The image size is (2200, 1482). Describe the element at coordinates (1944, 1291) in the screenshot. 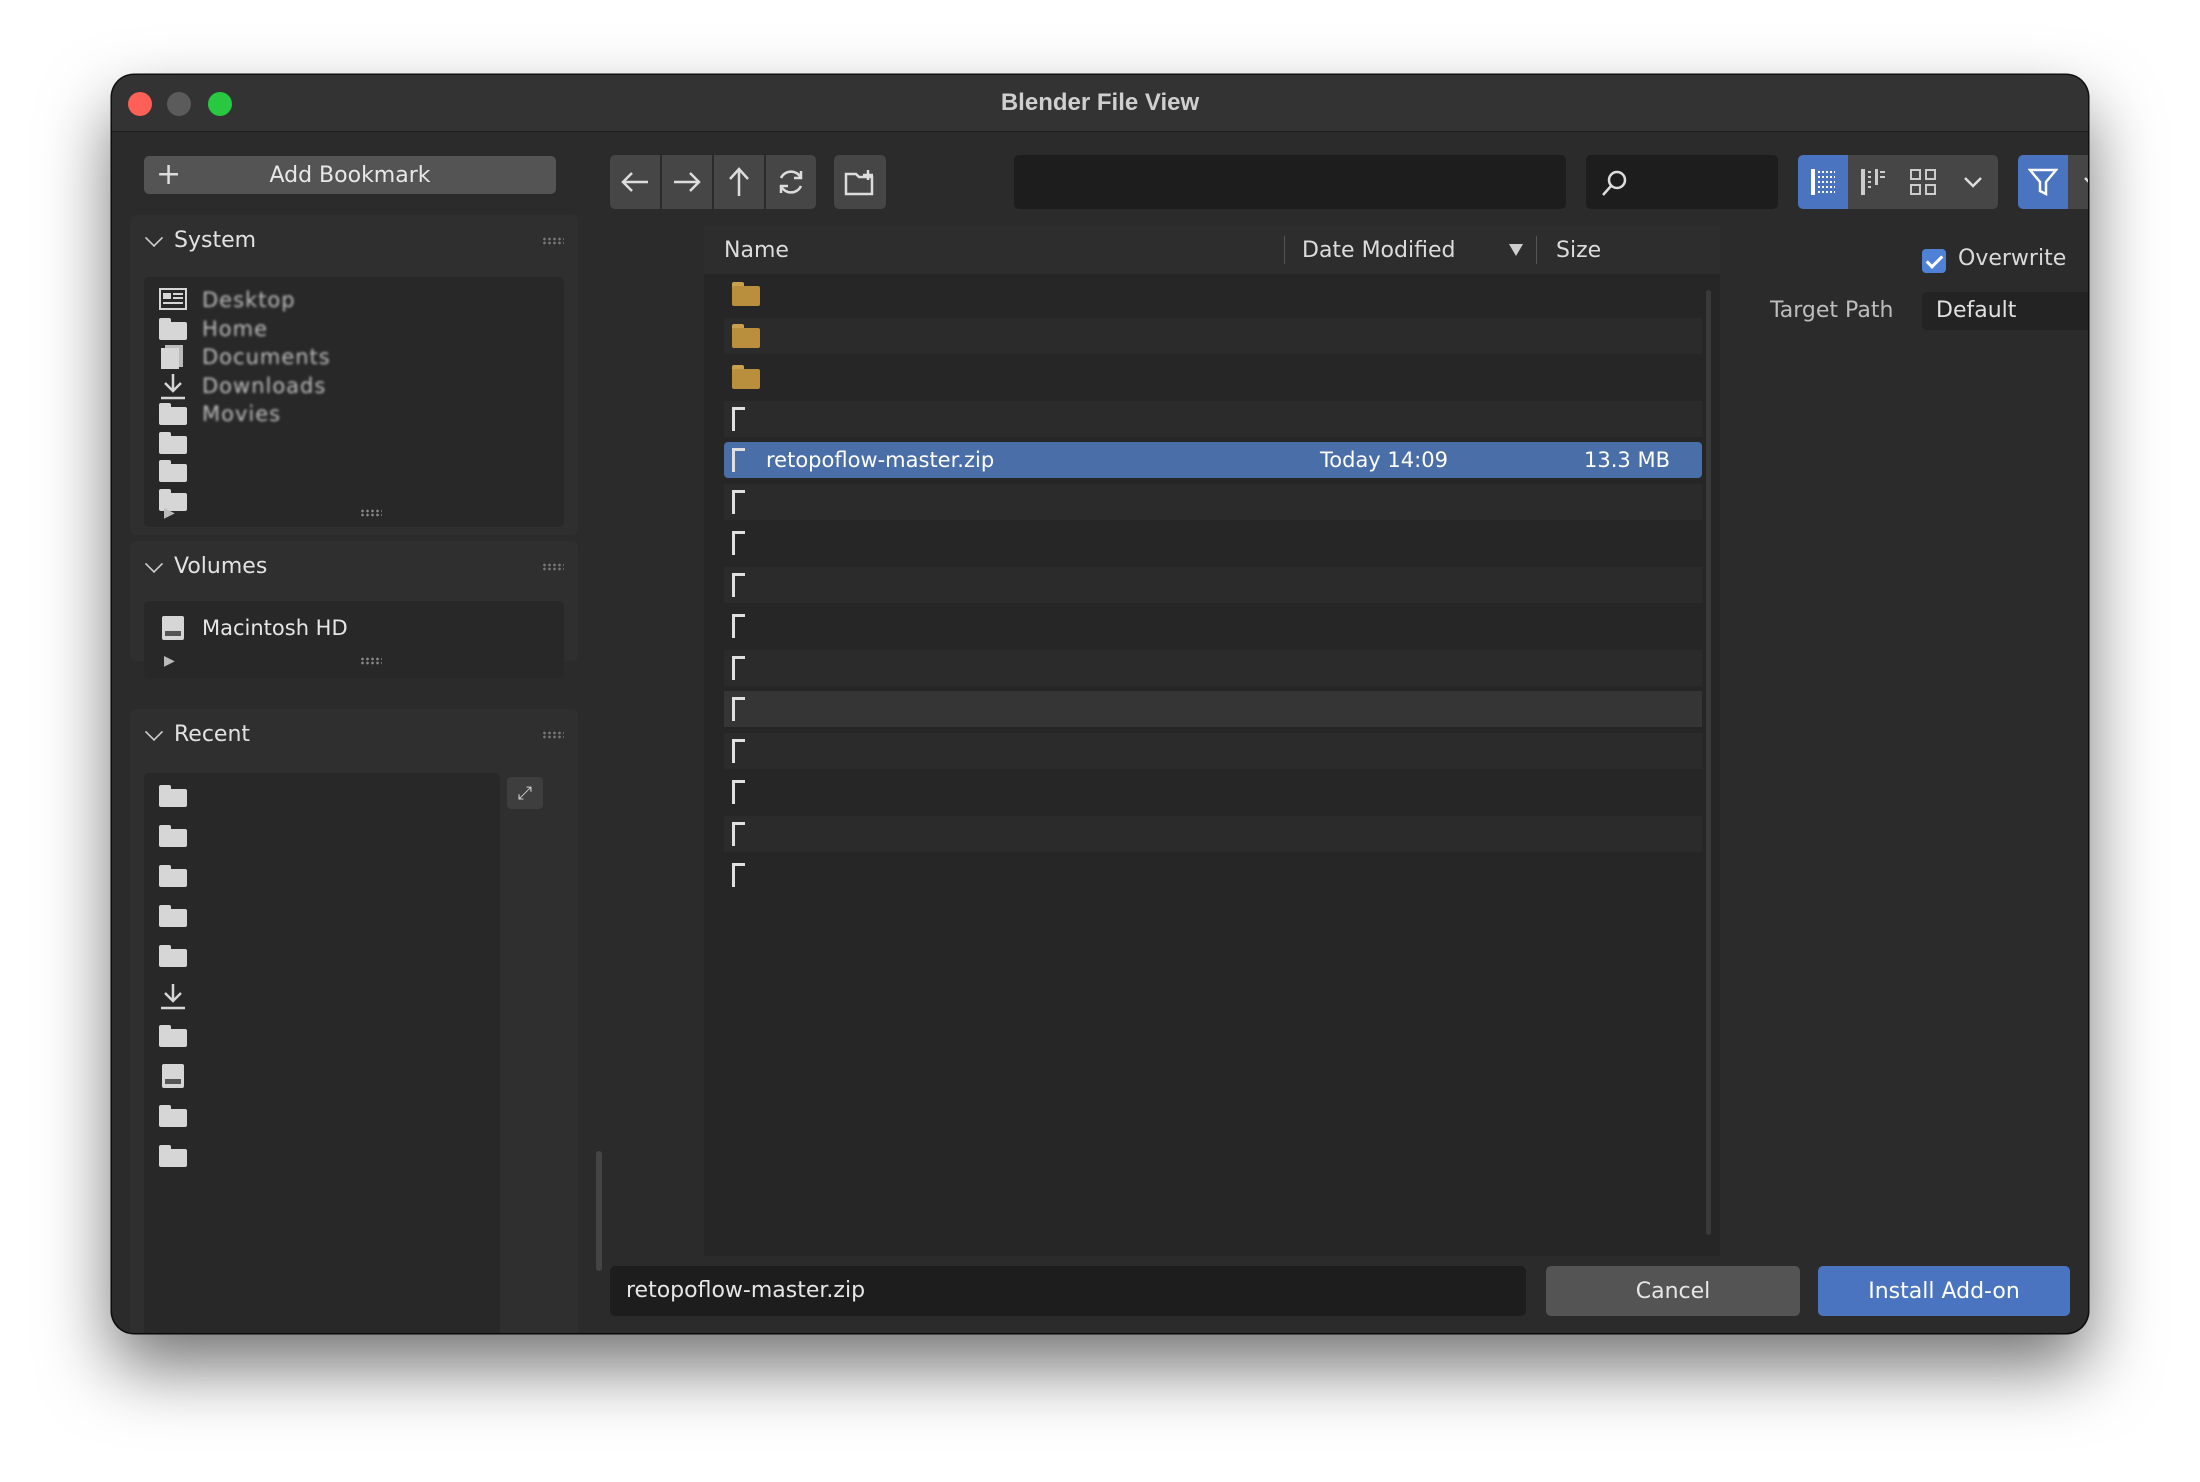

I see `install-addon-button: Install Add-on` at that location.